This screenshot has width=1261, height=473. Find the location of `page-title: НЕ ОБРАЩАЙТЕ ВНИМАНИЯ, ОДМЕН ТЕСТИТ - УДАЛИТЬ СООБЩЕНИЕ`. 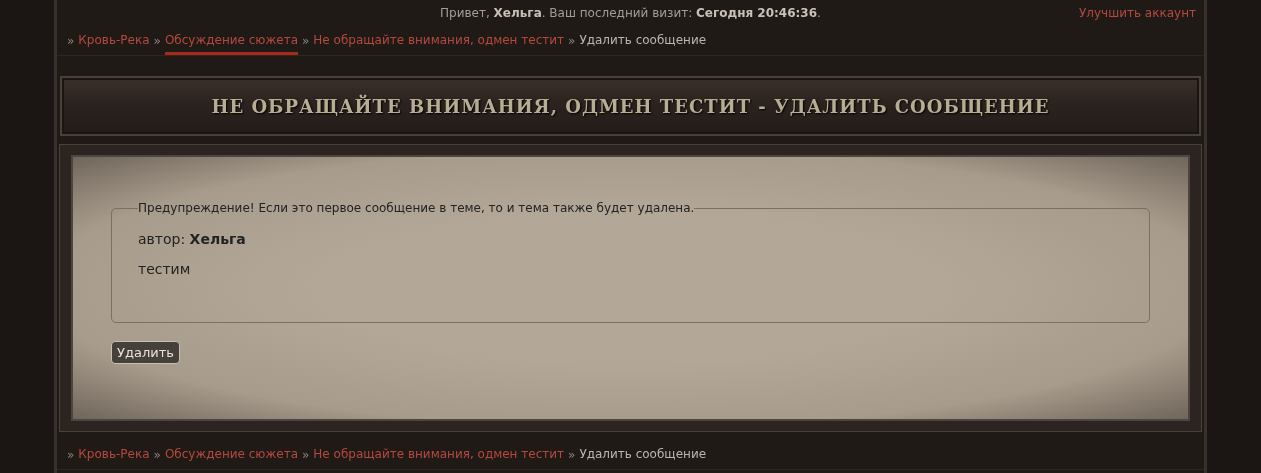

page-title: НЕ ОБРАЩАЙТЕ ВНИМАНИЯ, ОДМЕН ТЕСТИТ - УДАЛИТЬ СООБЩЕНИЕ is located at coordinates (630, 106).